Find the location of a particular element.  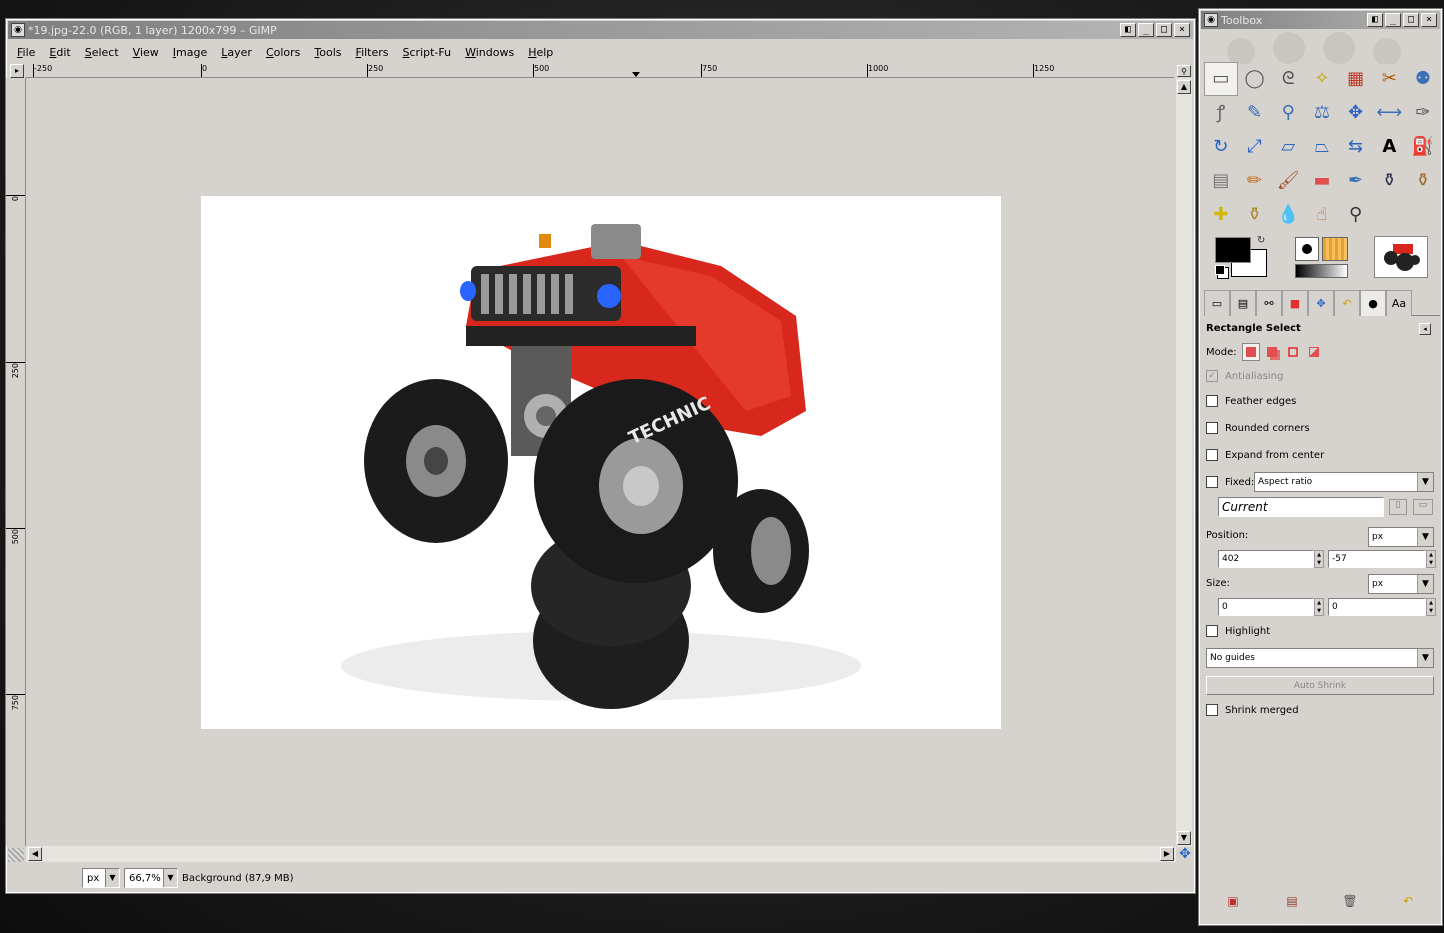

tool-crop: ✑ is located at coordinates (1423, 113).